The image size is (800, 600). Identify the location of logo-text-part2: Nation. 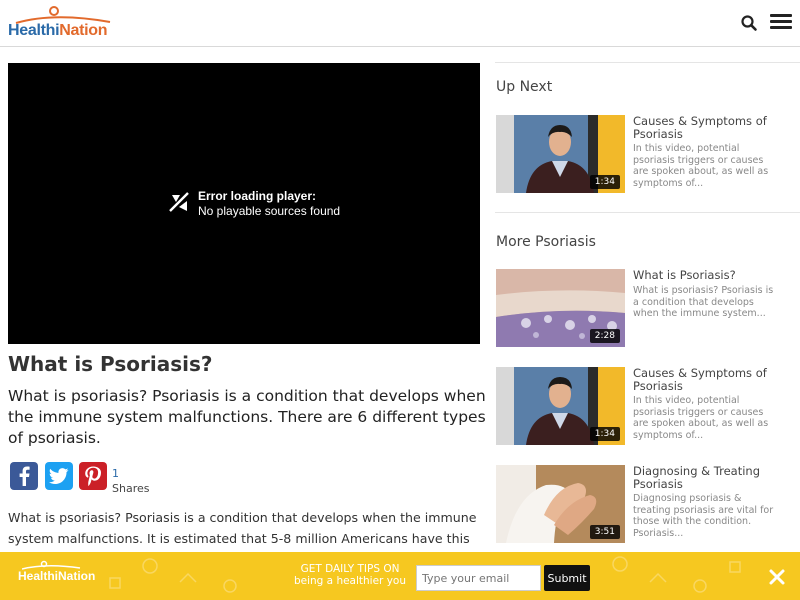
(83, 30).